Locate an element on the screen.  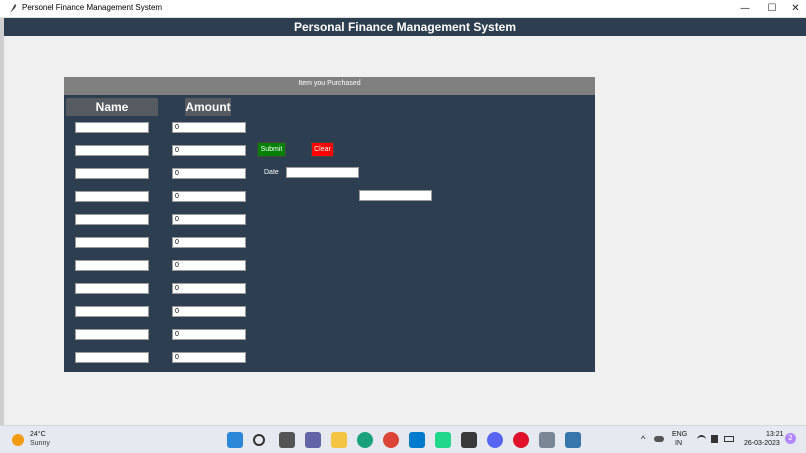
python-icon is located at coordinates (573, 440).